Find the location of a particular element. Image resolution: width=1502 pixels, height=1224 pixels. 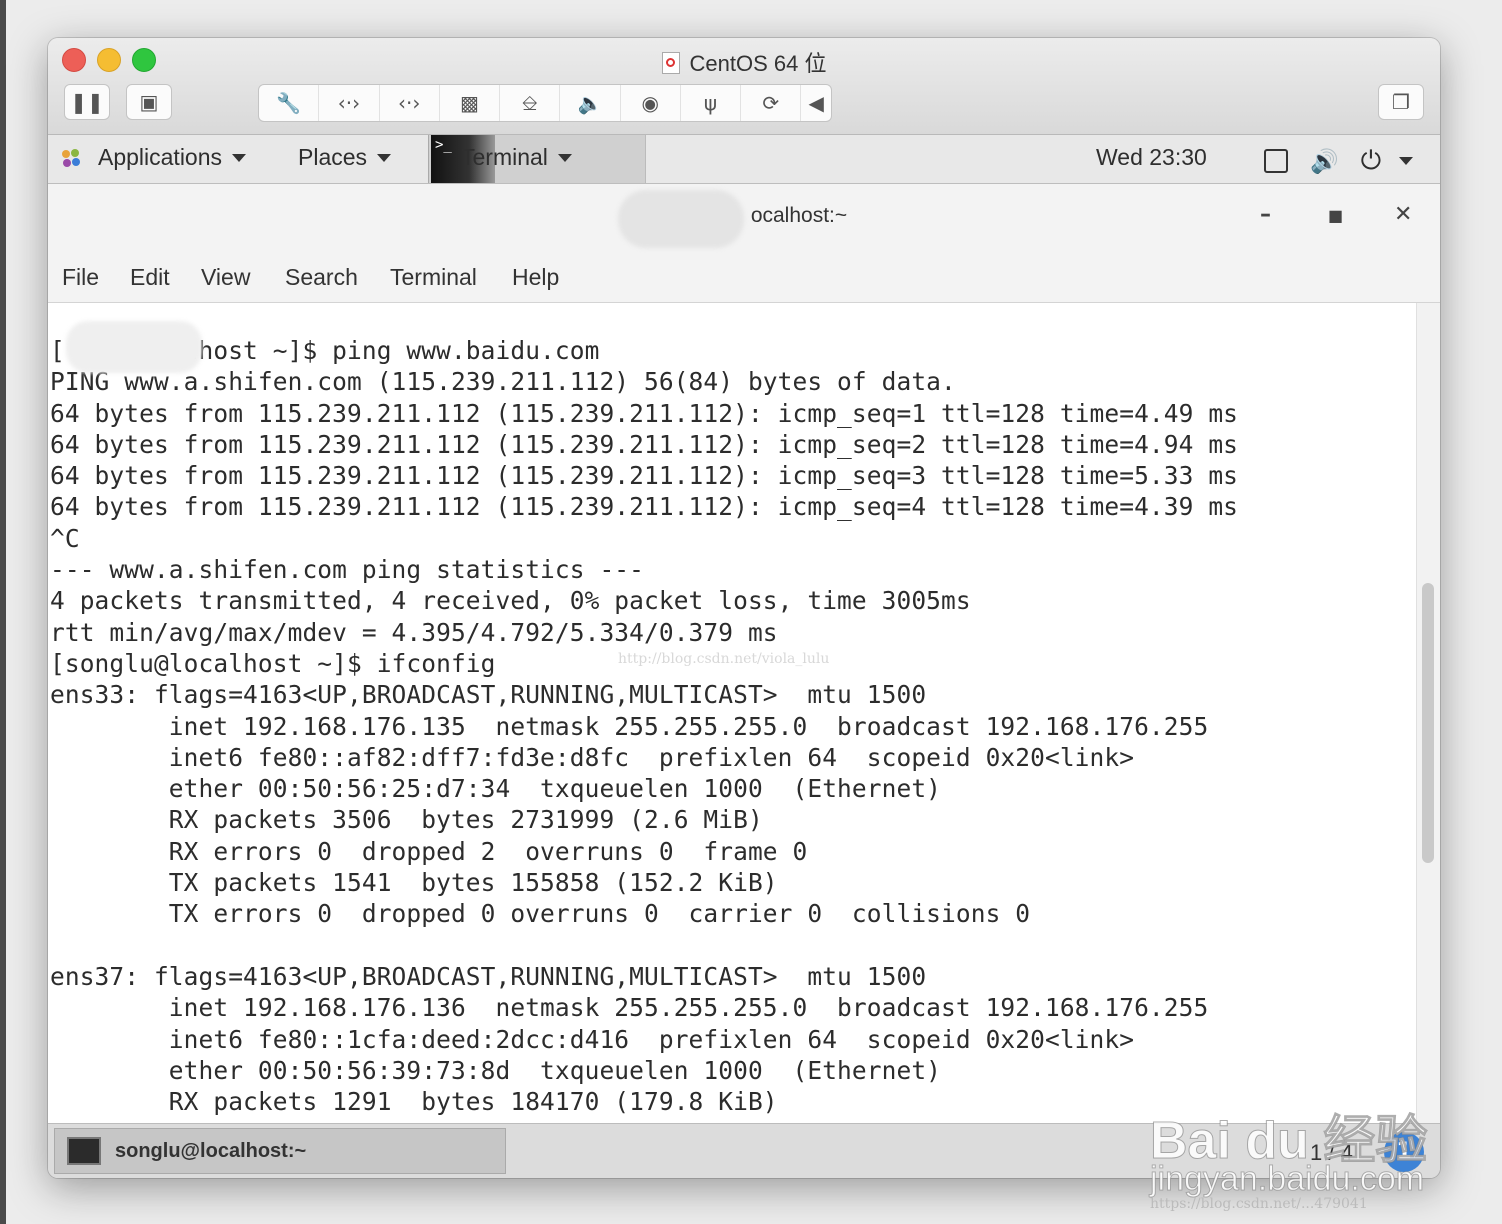

redacted-username is located at coordinates (134, 347).